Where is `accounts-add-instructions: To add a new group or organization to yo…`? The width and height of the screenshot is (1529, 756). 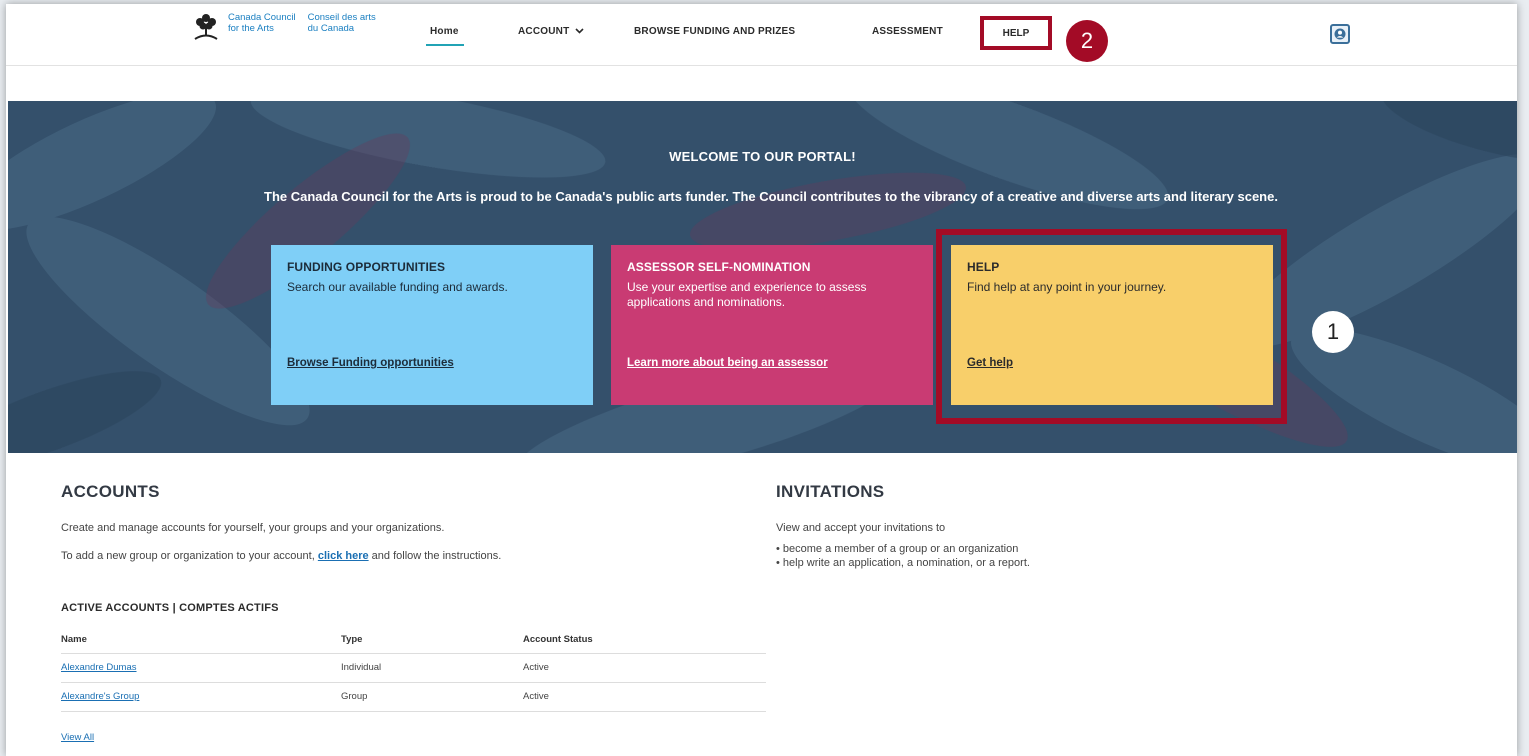 accounts-add-instructions: To add a new group or organization to yo… is located at coordinates (281, 556).